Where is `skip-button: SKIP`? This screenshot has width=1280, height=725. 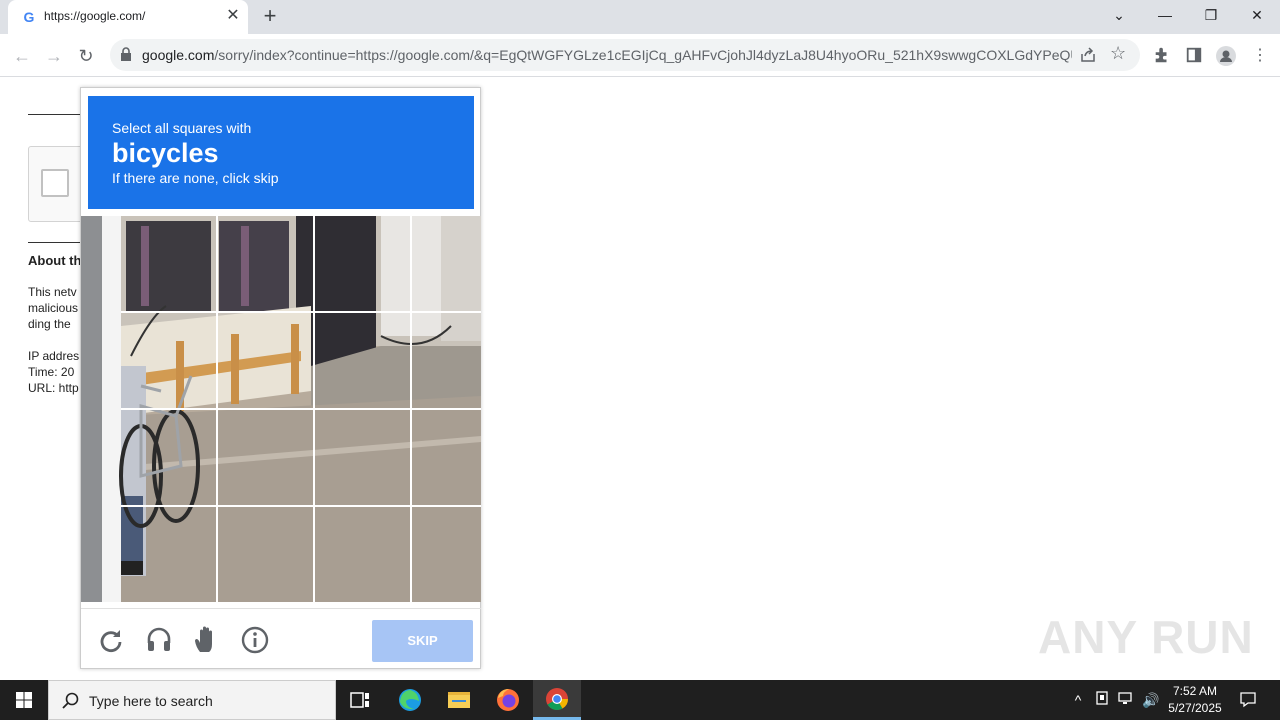
skip-button: SKIP is located at coordinates (422, 641).